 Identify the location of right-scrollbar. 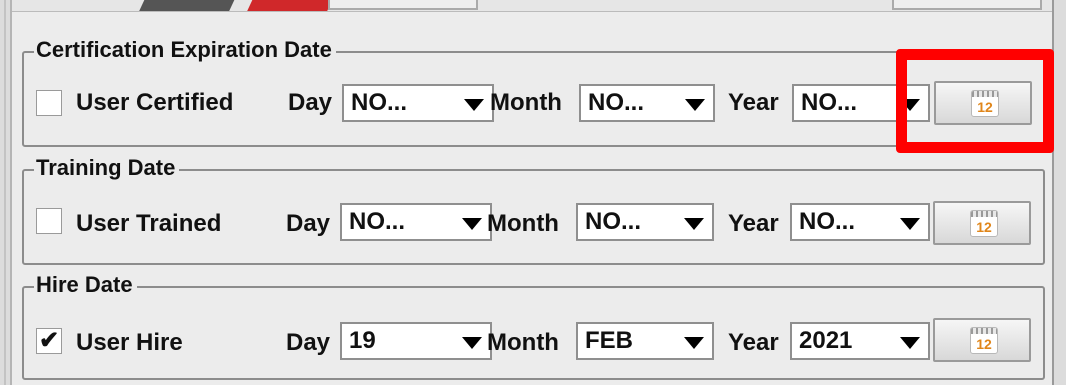
(1059, 192).